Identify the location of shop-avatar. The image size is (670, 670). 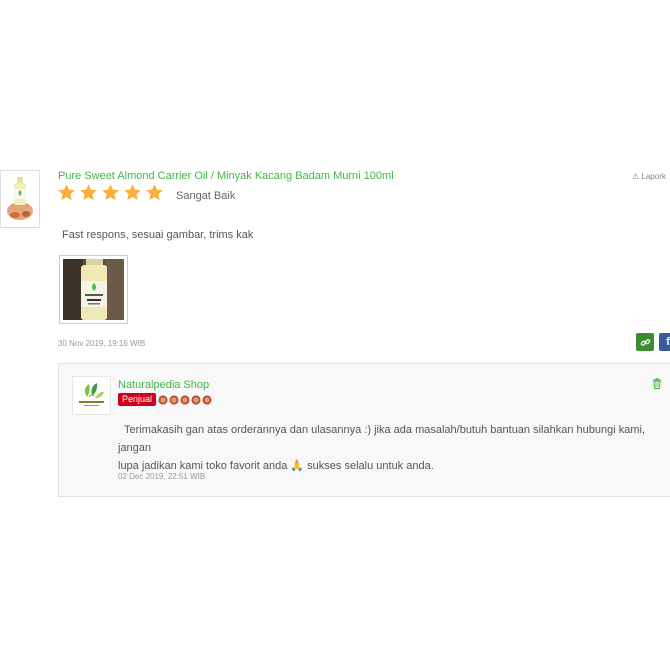
(91, 395).